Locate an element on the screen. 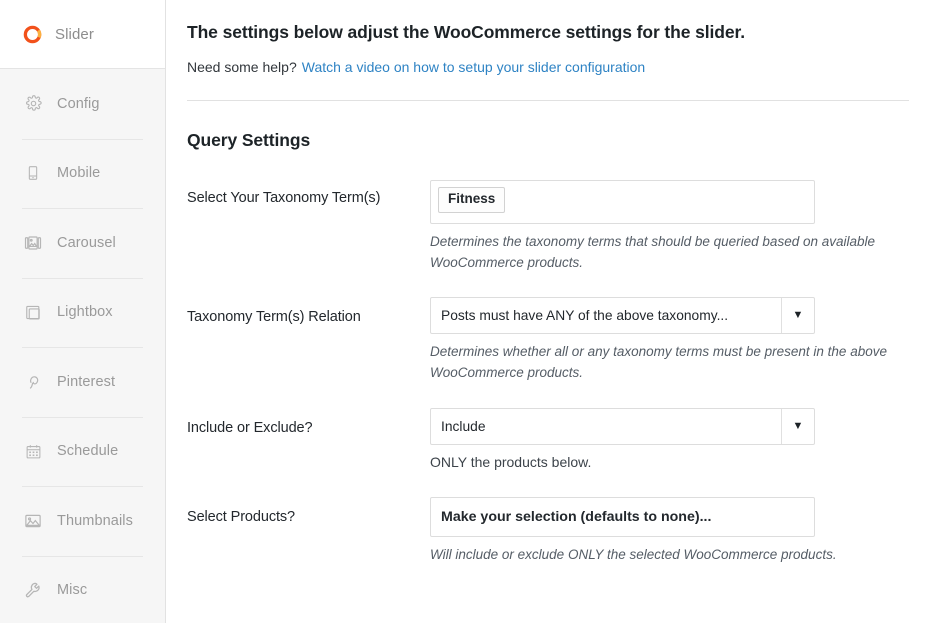 The image size is (934, 623). section-divider is located at coordinates (548, 100).